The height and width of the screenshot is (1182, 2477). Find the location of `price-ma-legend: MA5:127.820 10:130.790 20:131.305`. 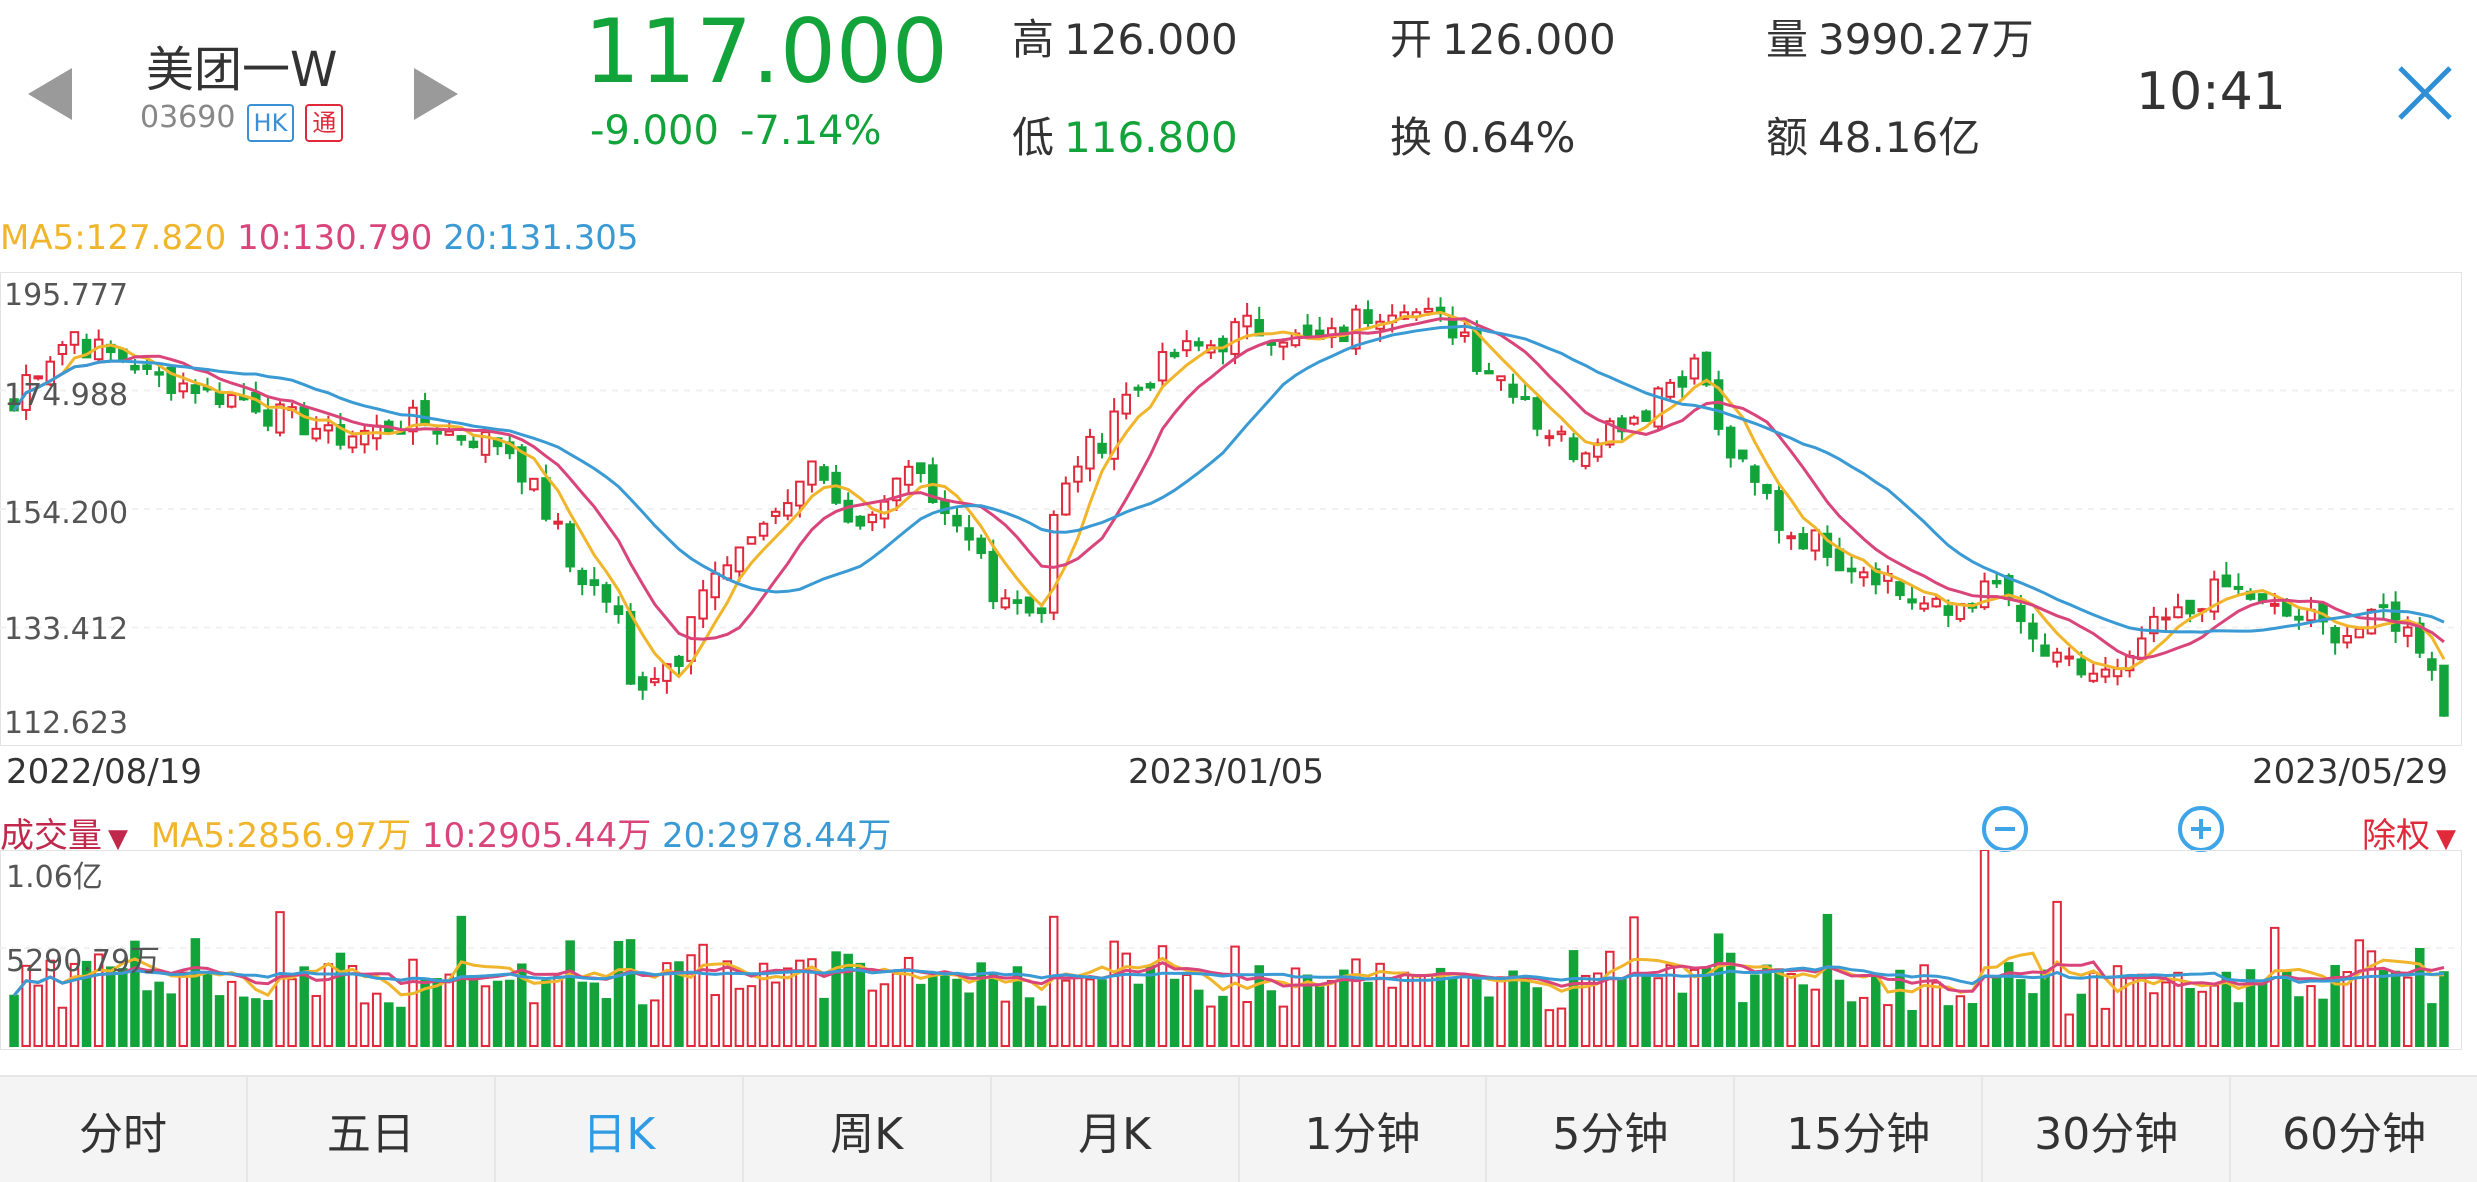

price-ma-legend: MA5:127.820 10:130.790 20:131.305 is located at coordinates (319, 238).